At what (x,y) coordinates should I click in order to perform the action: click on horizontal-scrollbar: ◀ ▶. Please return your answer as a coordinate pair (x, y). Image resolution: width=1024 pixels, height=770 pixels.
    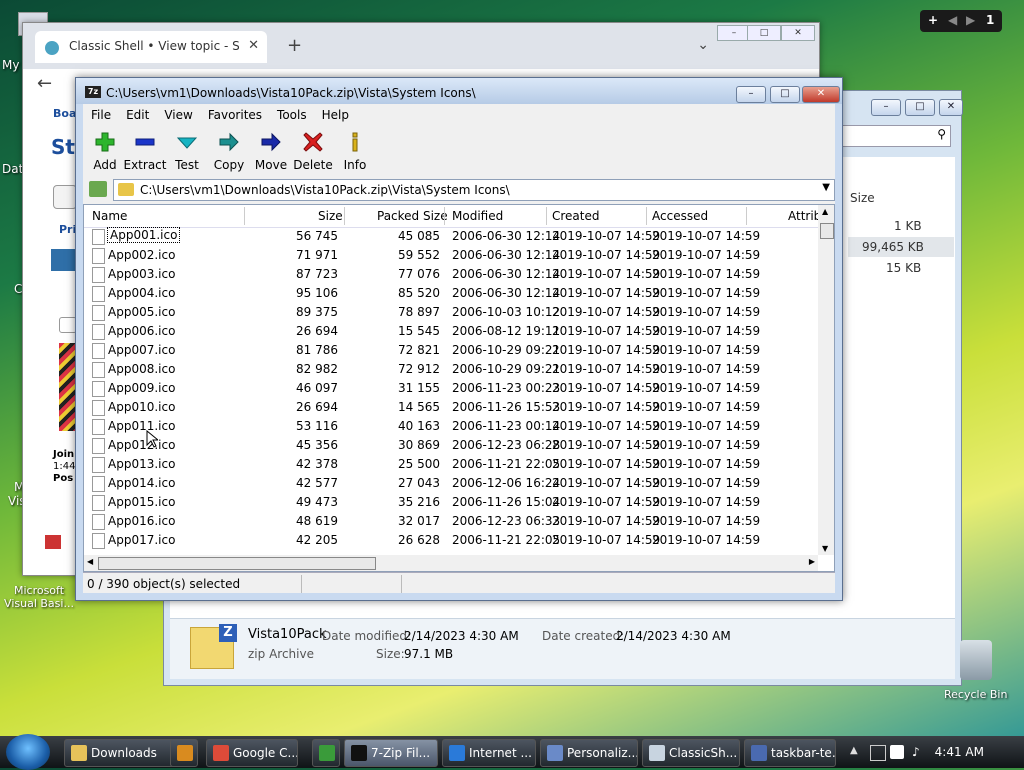
    Looking at the image, I should click on (451, 563).